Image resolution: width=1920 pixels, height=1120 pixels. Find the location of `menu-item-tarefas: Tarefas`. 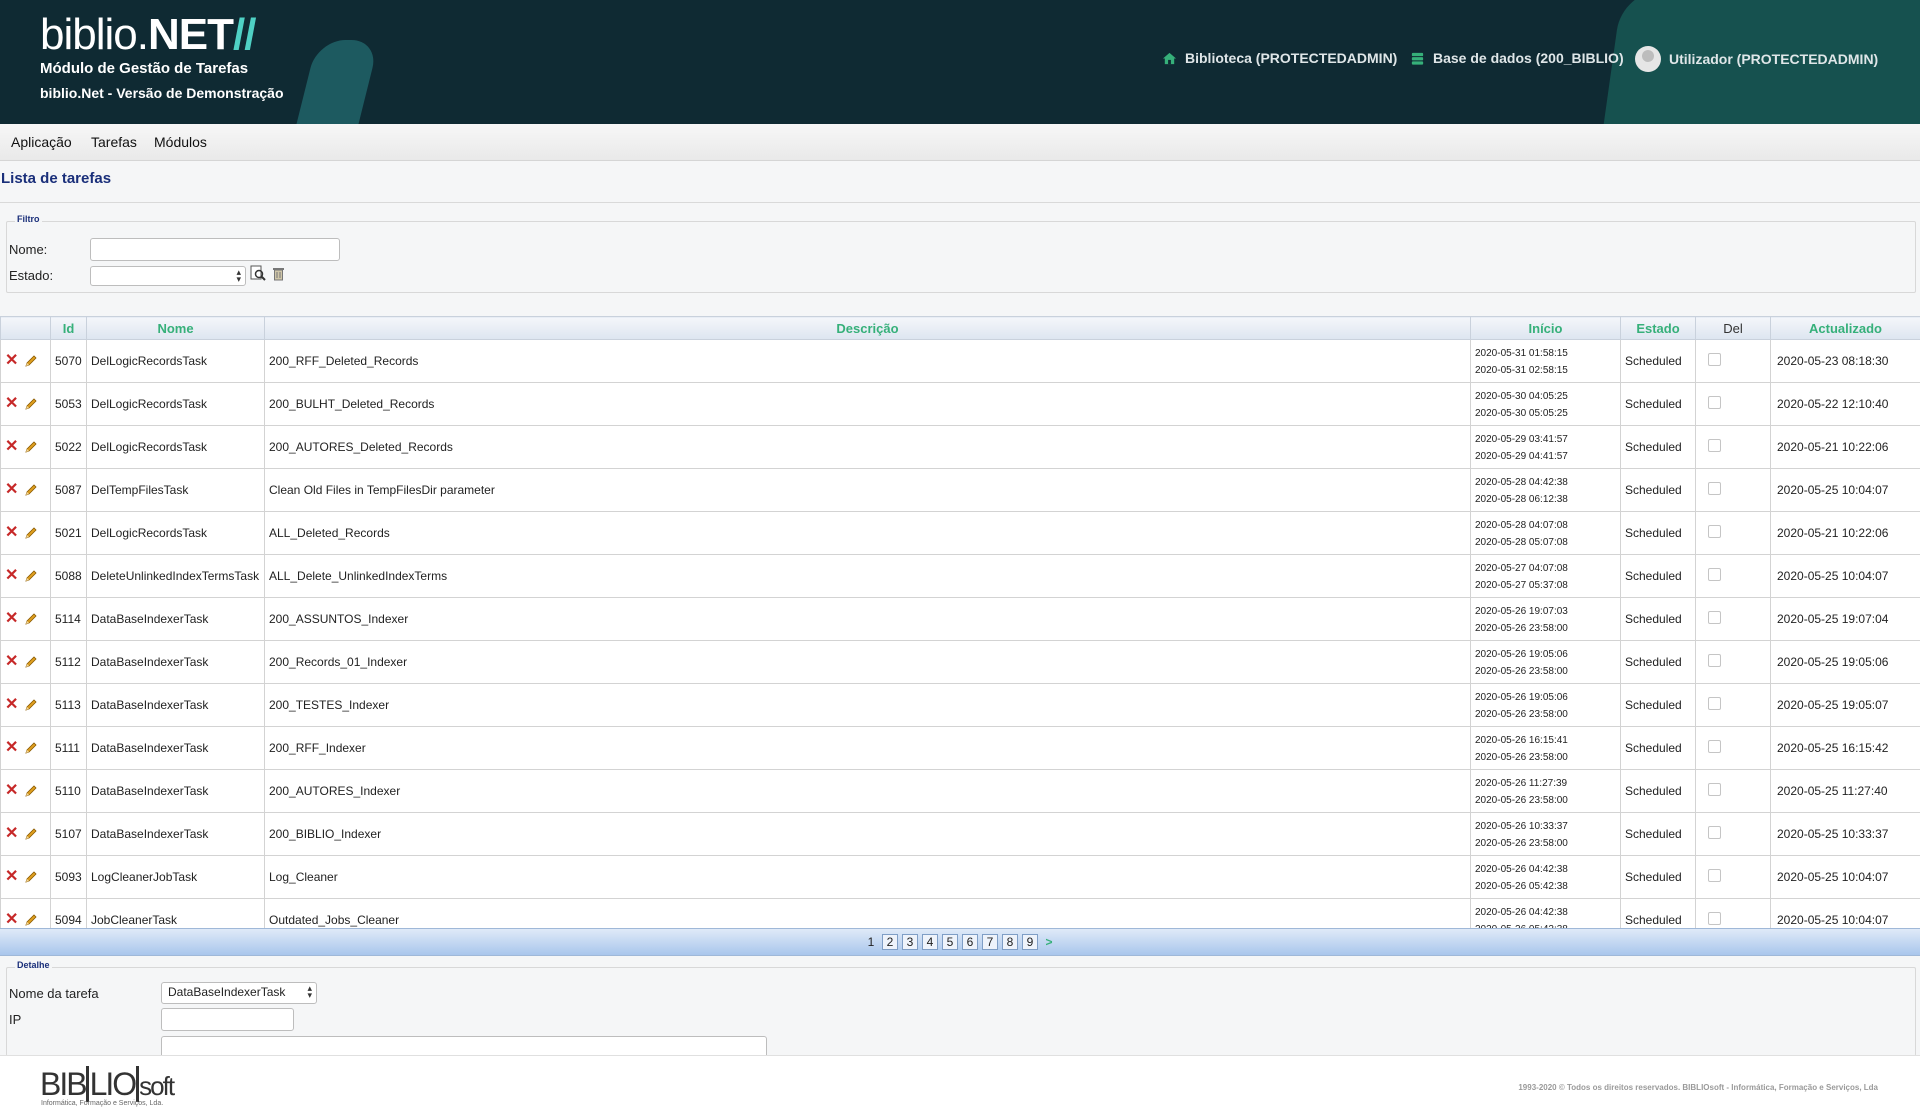

menu-item-tarefas: Tarefas is located at coordinates (114, 142).